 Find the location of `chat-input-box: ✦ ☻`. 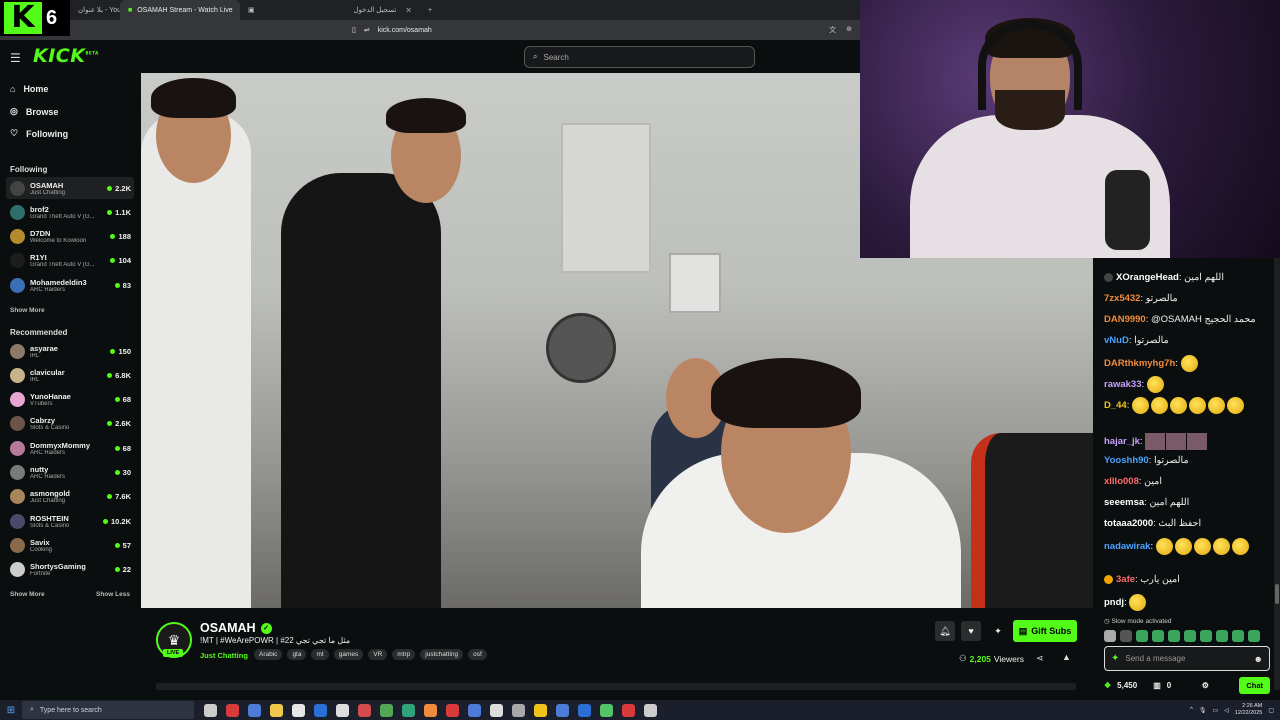

chat-input-box: ✦ ☻ is located at coordinates (1187, 658).